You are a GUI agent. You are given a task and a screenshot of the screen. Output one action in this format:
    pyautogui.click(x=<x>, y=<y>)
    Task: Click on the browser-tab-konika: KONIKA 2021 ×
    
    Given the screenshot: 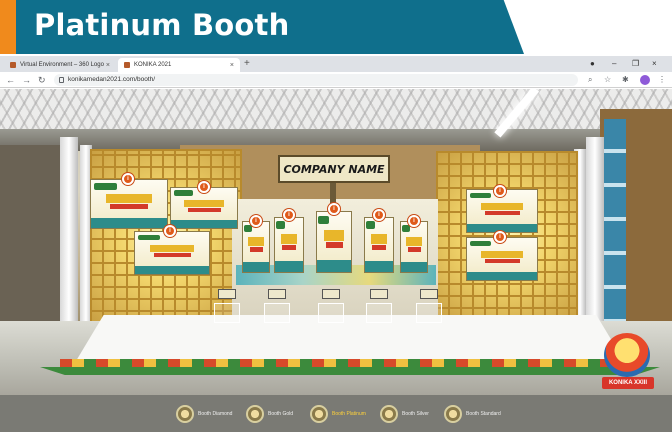 What is the action you would take?
    pyautogui.click(x=179, y=65)
    